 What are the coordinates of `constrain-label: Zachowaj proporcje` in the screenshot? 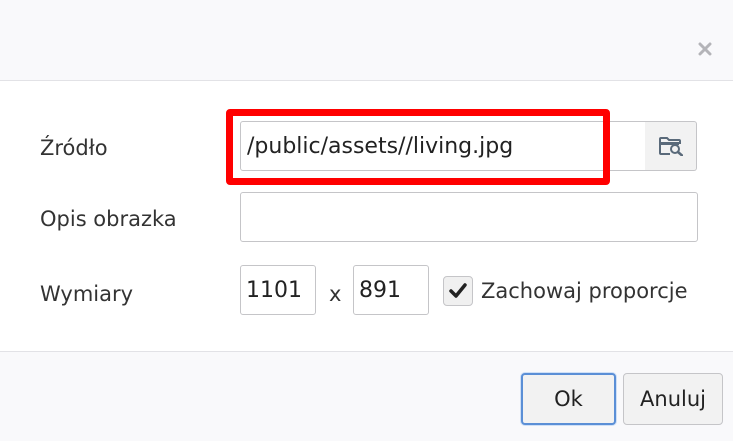 It's located at (584, 291).